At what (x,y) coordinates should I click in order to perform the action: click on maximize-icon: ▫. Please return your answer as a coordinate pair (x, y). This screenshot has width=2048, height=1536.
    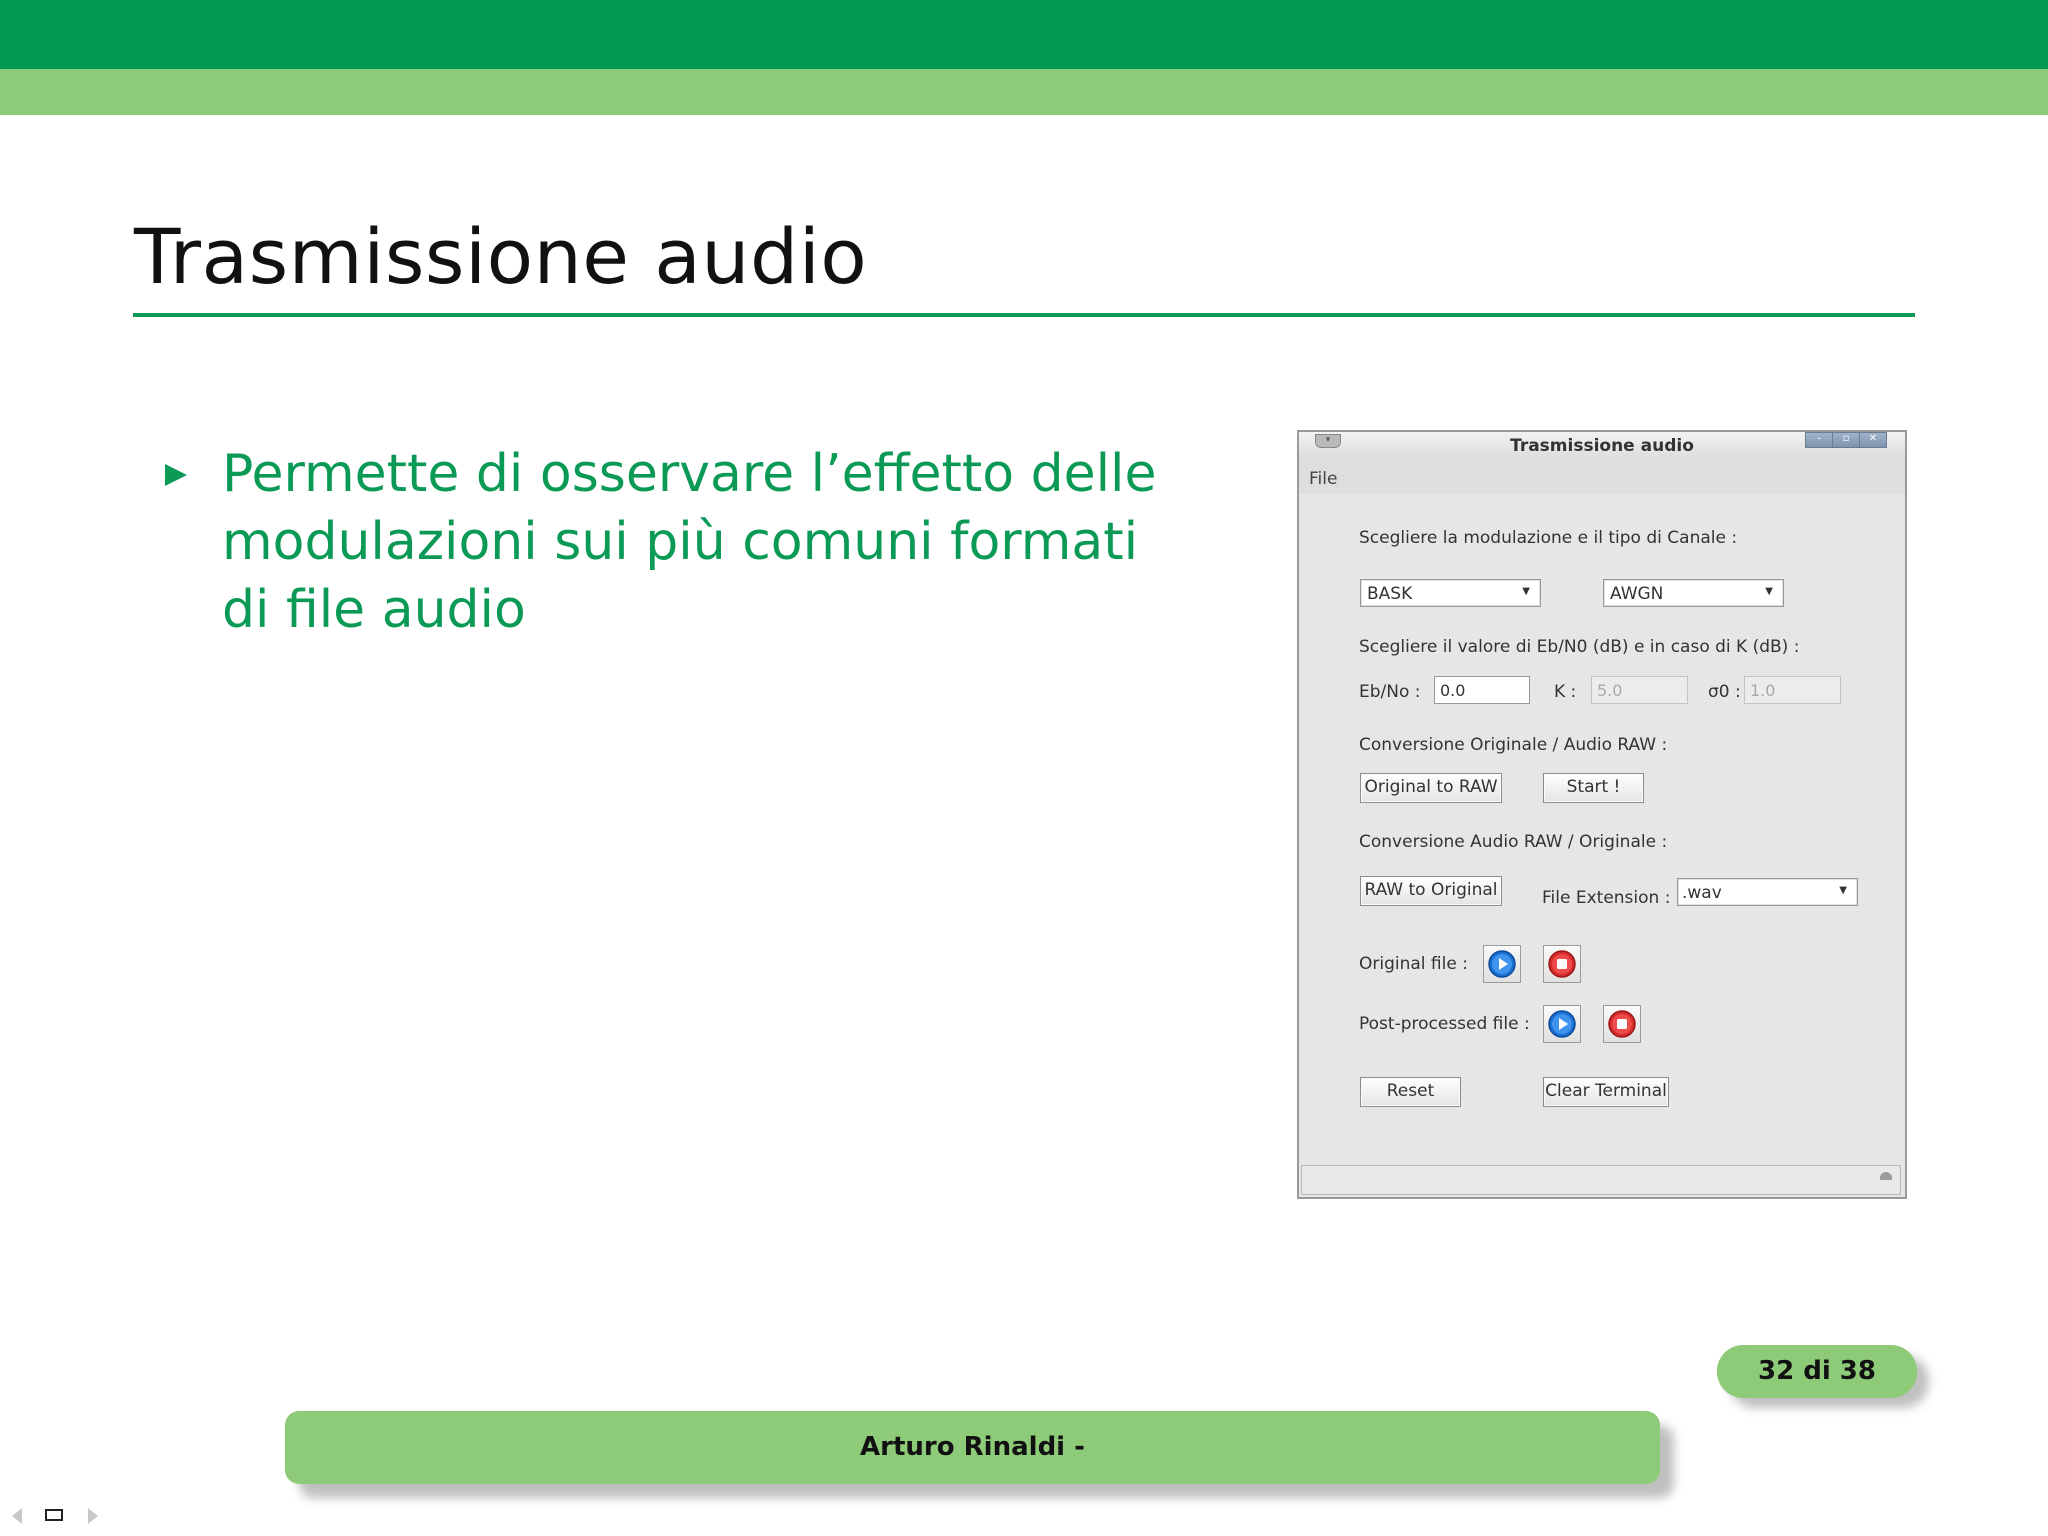
    Looking at the image, I should click on (1846, 440).